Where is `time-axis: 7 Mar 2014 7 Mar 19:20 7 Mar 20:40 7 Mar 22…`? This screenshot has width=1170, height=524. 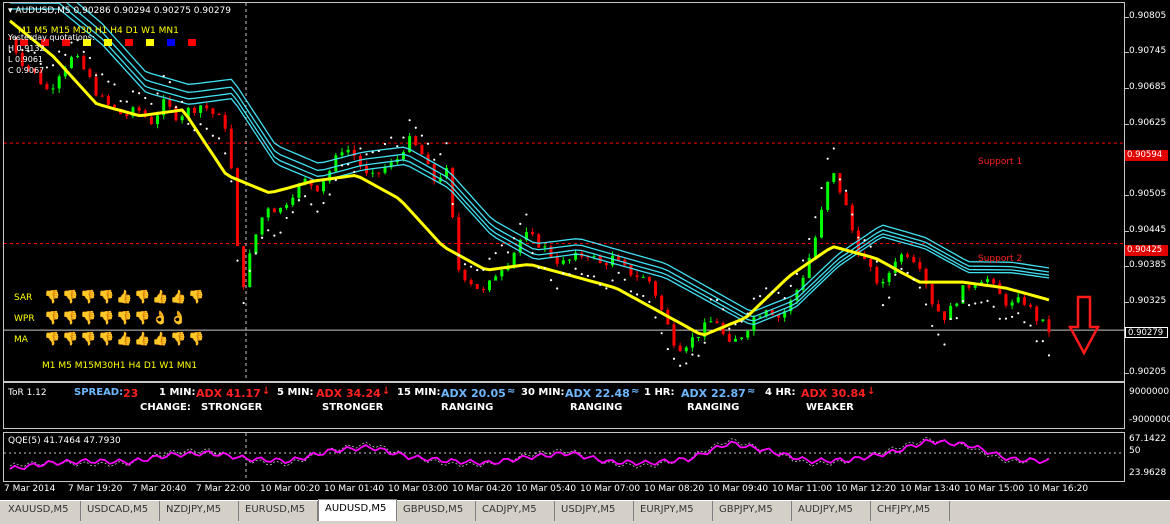
time-axis: 7 Mar 2014 7 Mar 19:20 7 Mar 20:40 7 Mar 22… is located at coordinates (562, 489).